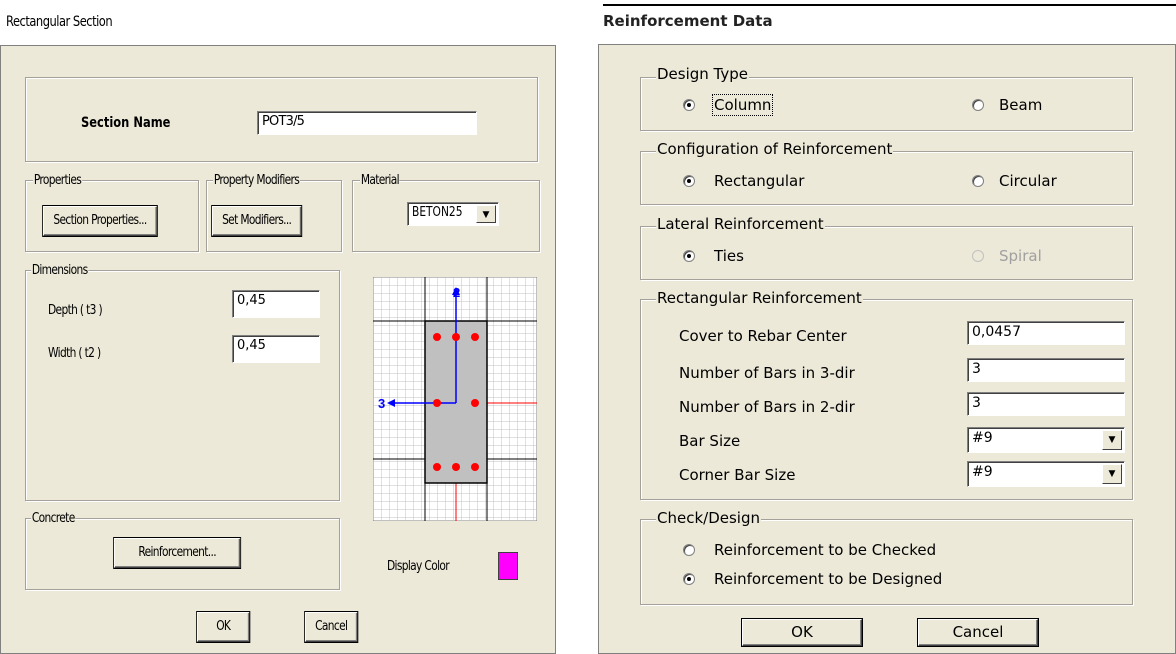 This screenshot has height=654, width=1176. Describe the element at coordinates (126, 123) in the screenshot. I see `section-name-label: Section Name` at that location.